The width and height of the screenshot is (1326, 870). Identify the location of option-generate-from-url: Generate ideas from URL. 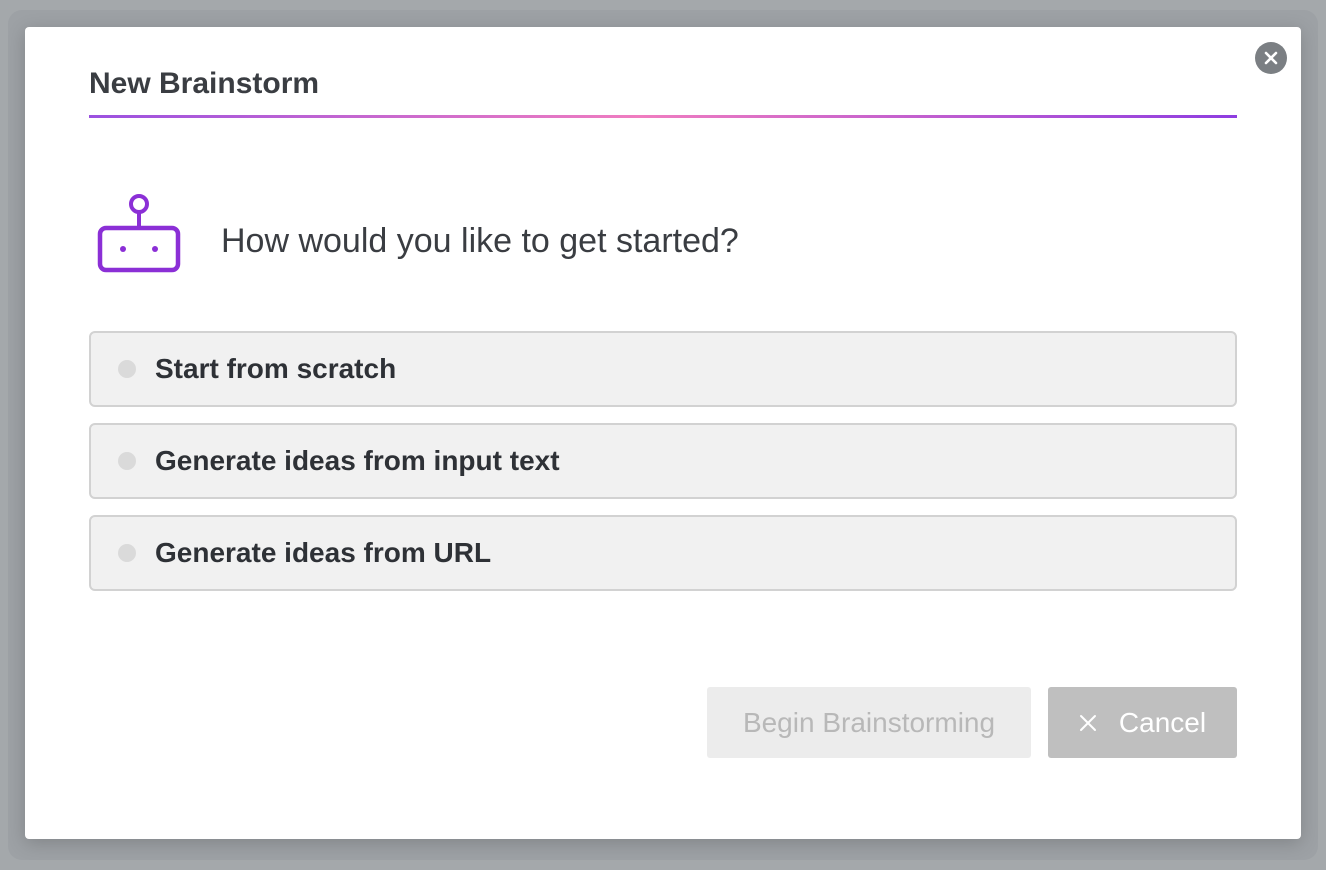
(663, 553).